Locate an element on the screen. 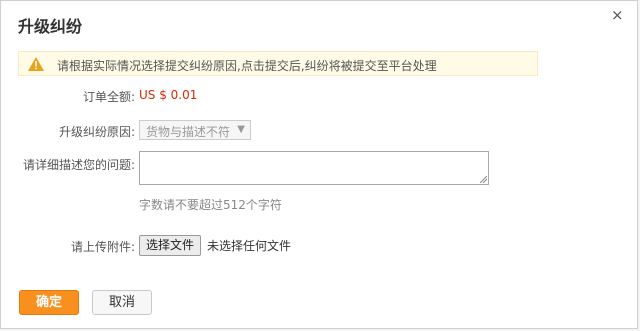 The width and height of the screenshot is (640, 331). describe-label: 请详细描述您的问题: is located at coordinates (79, 165).